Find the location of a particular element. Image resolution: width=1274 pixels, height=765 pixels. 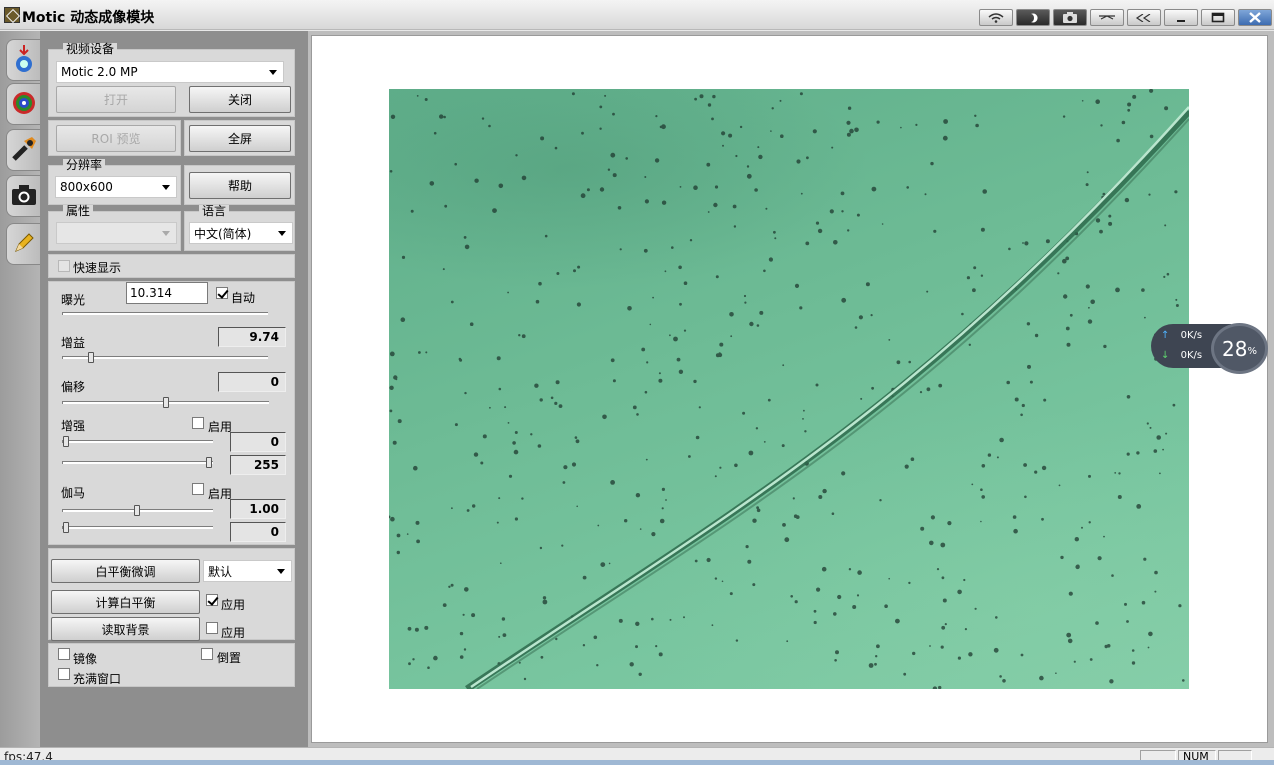

offset-slider-thumb is located at coordinates (166, 402).